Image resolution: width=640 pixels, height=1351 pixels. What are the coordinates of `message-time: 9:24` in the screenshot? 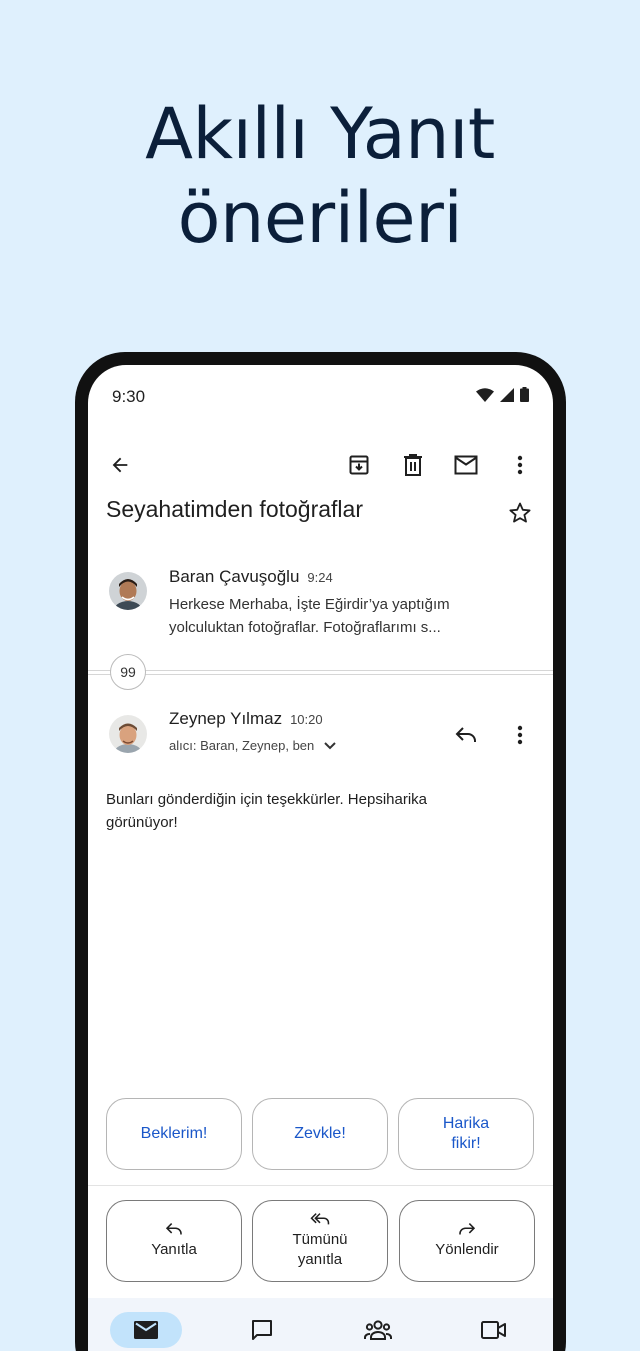 It's located at (320, 577).